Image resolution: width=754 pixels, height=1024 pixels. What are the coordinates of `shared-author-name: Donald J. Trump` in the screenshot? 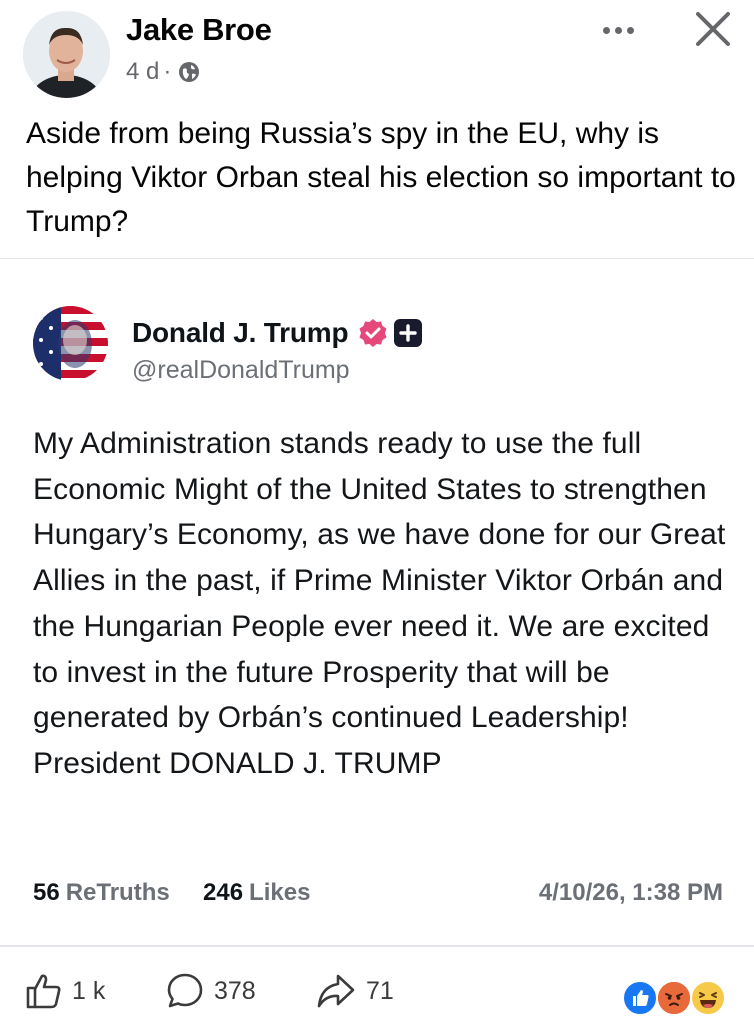 It's located at (240, 333).